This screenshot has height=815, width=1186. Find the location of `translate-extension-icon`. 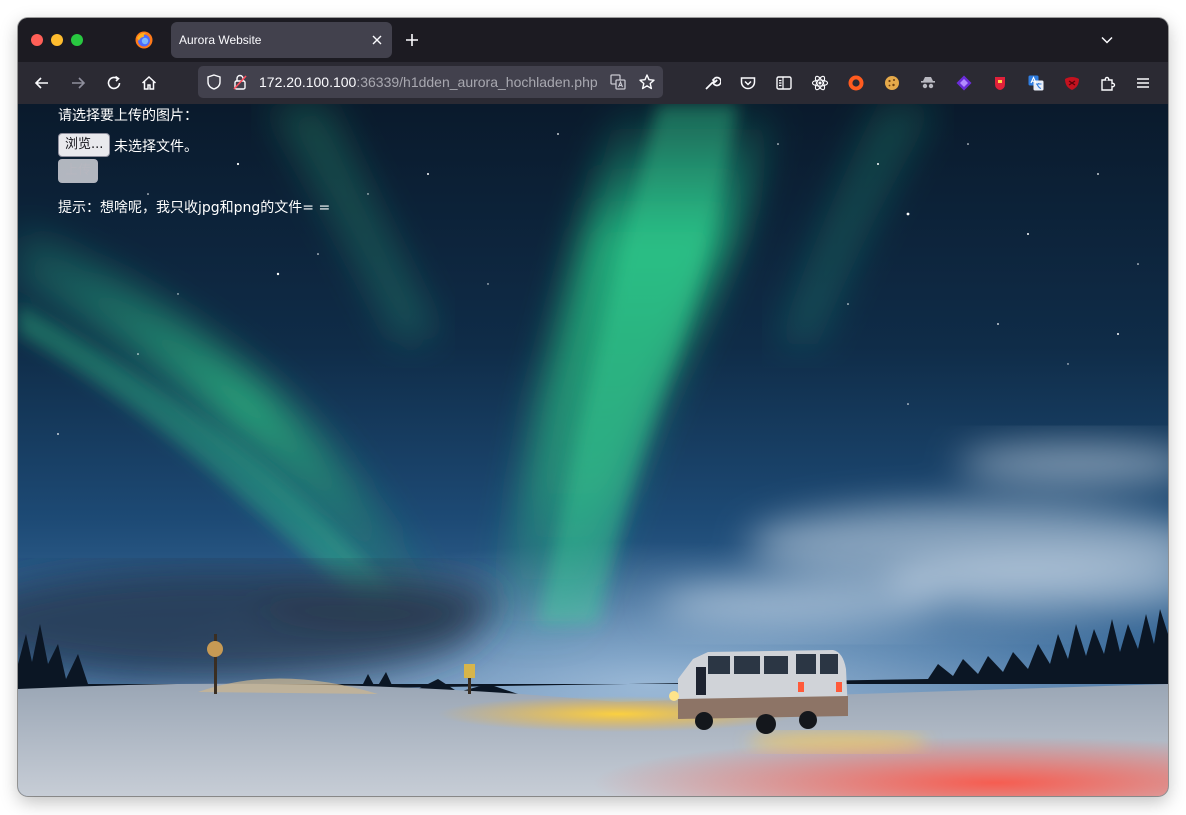

translate-extension-icon is located at coordinates (1036, 83).